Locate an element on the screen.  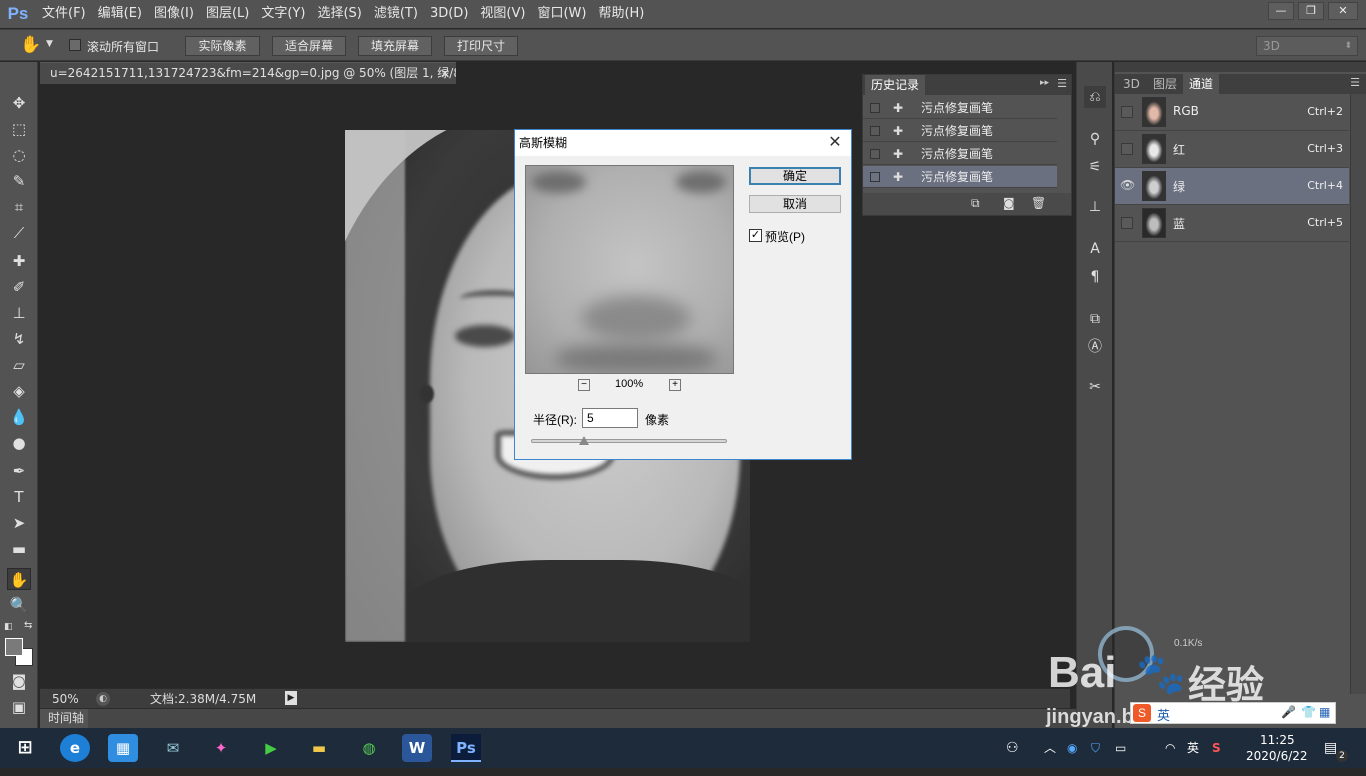
sogou-ime-icon: S is located at coordinates (1216, 748).